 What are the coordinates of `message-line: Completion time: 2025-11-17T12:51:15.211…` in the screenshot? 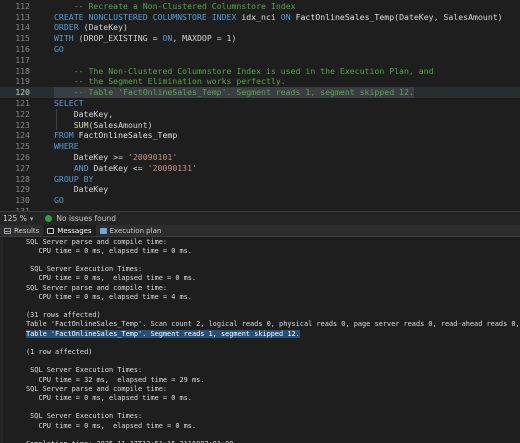 It's located at (273, 441).